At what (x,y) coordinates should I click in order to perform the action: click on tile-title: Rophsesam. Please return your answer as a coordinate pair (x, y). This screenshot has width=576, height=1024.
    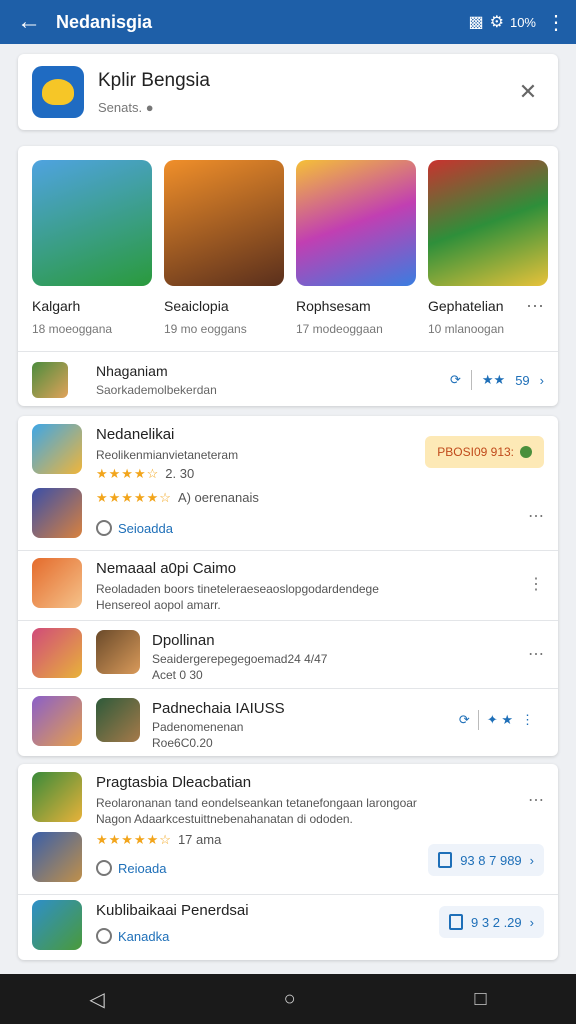
    Looking at the image, I should click on (333, 306).